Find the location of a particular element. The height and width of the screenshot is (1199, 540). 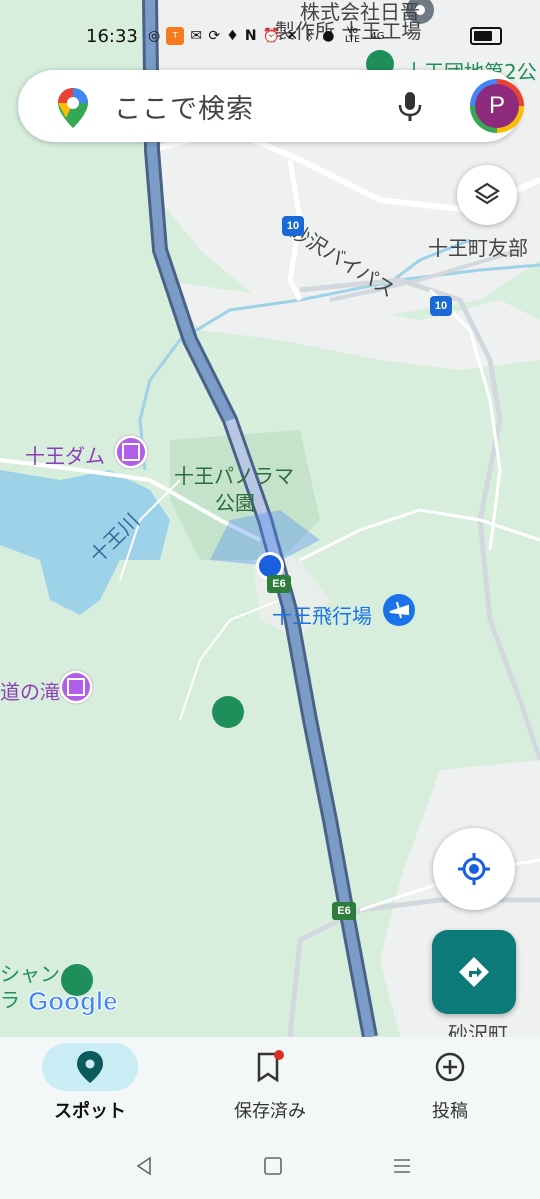

chrome-icon: ◎ is located at coordinates (154, 36).